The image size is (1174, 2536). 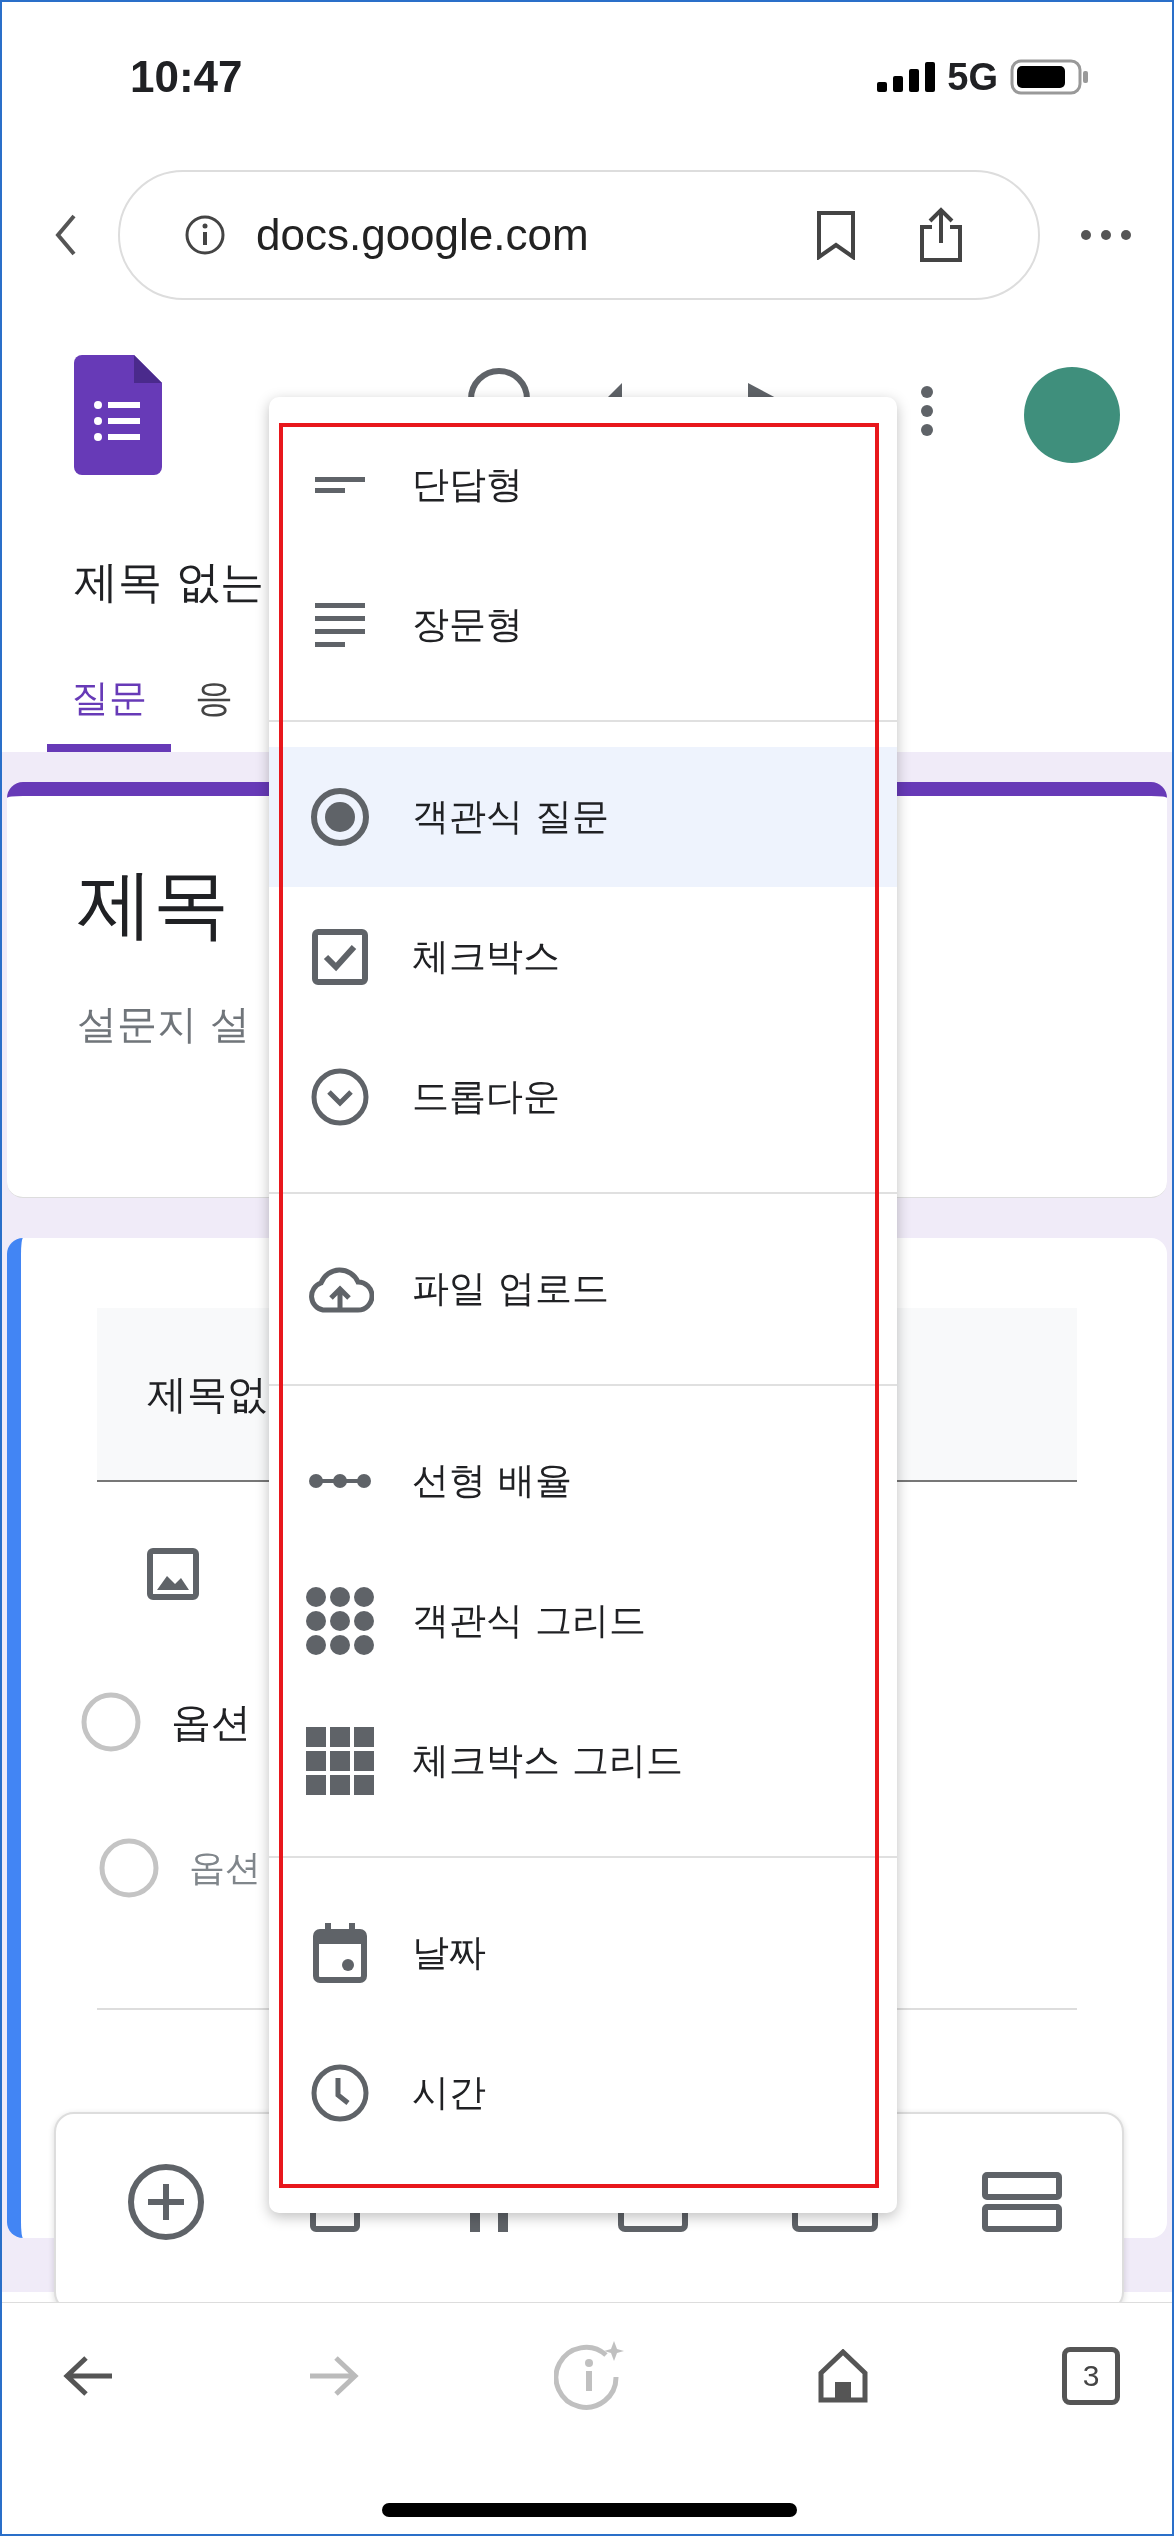 What do you see at coordinates (583, 1097) in the screenshot?
I see `menu-item: 드롭다운` at bounding box center [583, 1097].